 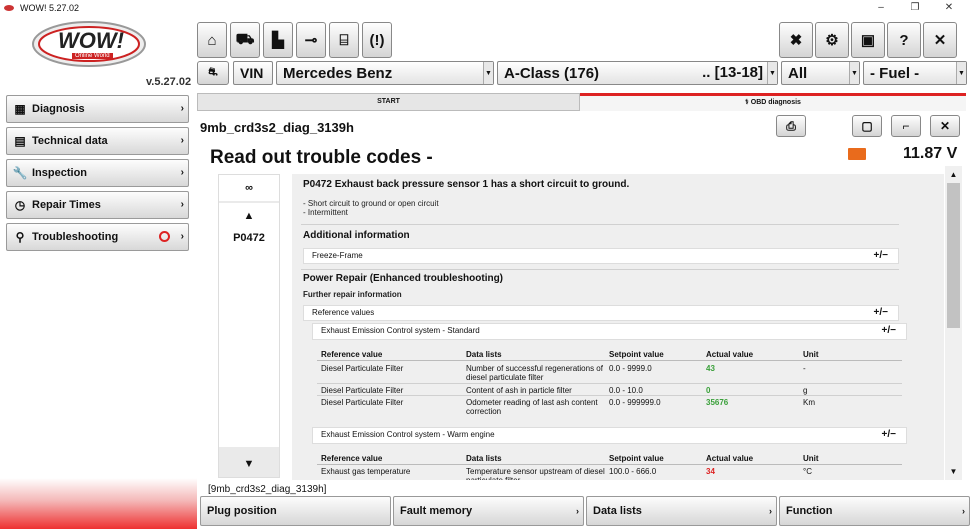 I want to click on restore-icon: ⌐, so click(x=906, y=126).